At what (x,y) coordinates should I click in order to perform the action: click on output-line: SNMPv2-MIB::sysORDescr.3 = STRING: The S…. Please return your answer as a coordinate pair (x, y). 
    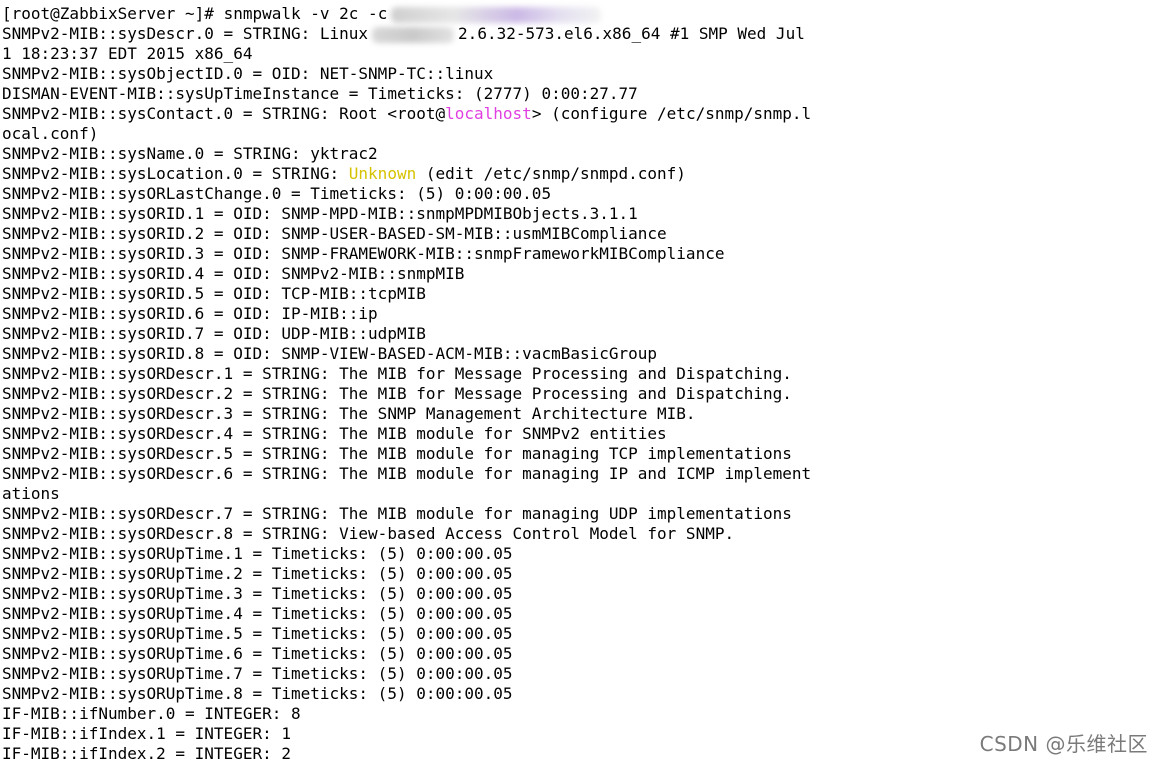
    Looking at the image, I should click on (349, 413).